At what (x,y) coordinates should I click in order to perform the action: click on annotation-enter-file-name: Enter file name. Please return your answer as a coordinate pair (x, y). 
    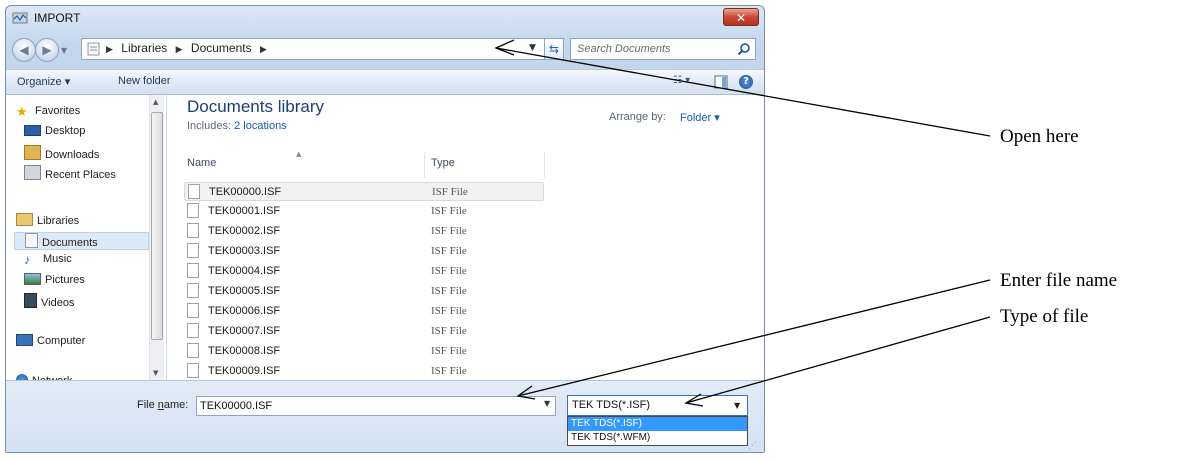
    Looking at the image, I should click on (1059, 280).